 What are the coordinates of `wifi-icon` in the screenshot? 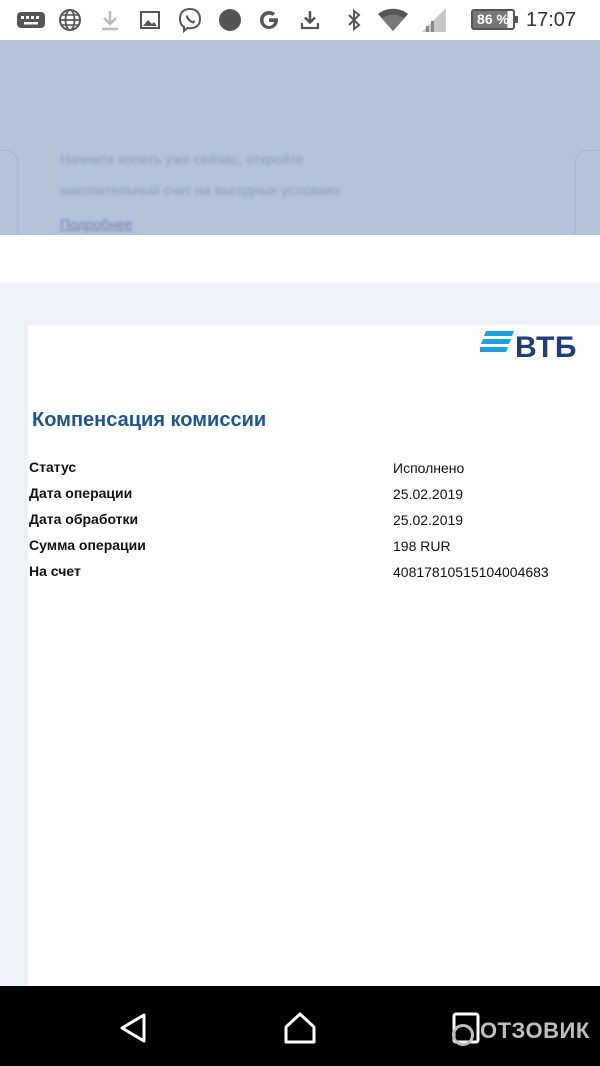 It's located at (393, 19).